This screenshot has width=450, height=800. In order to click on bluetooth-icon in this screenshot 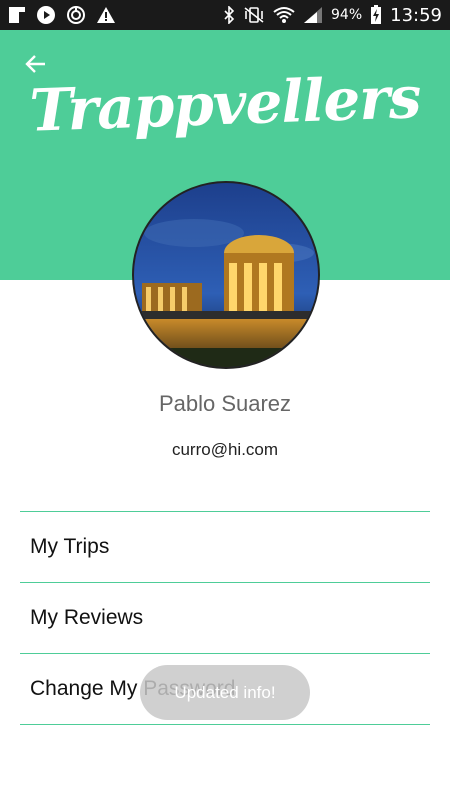, I will do `click(229, 15)`.